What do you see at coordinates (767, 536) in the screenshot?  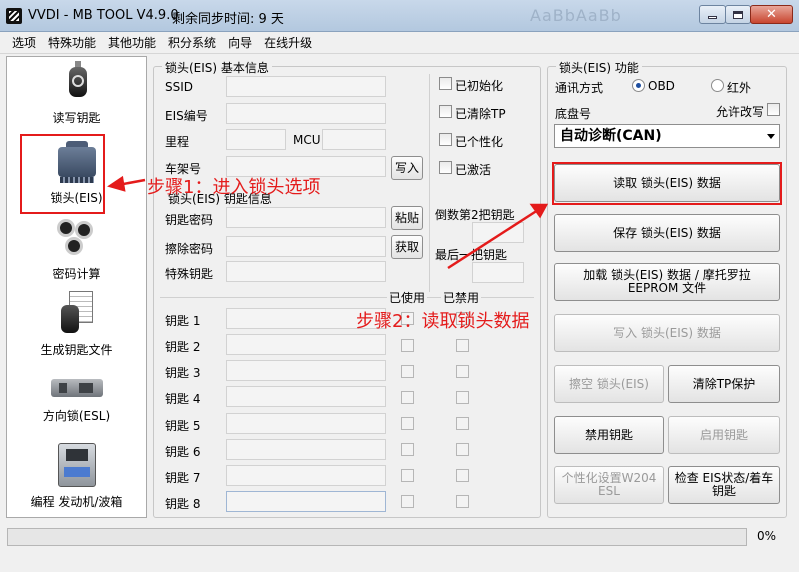 I see `progress-percent: 0%` at bounding box center [767, 536].